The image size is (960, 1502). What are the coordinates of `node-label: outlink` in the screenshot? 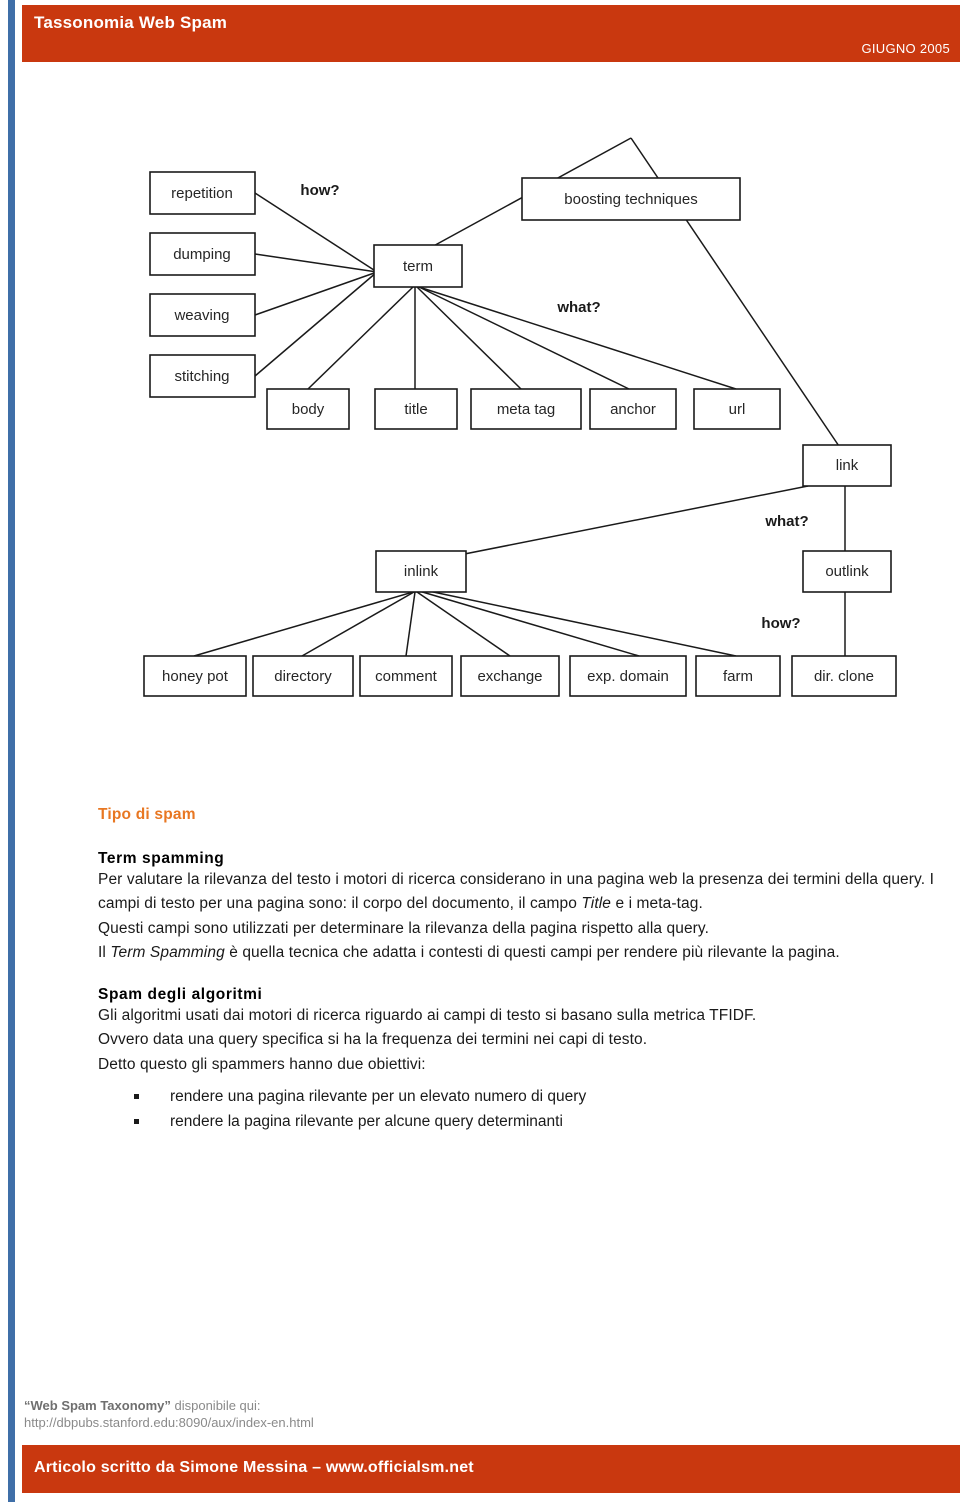 It's located at (847, 571).